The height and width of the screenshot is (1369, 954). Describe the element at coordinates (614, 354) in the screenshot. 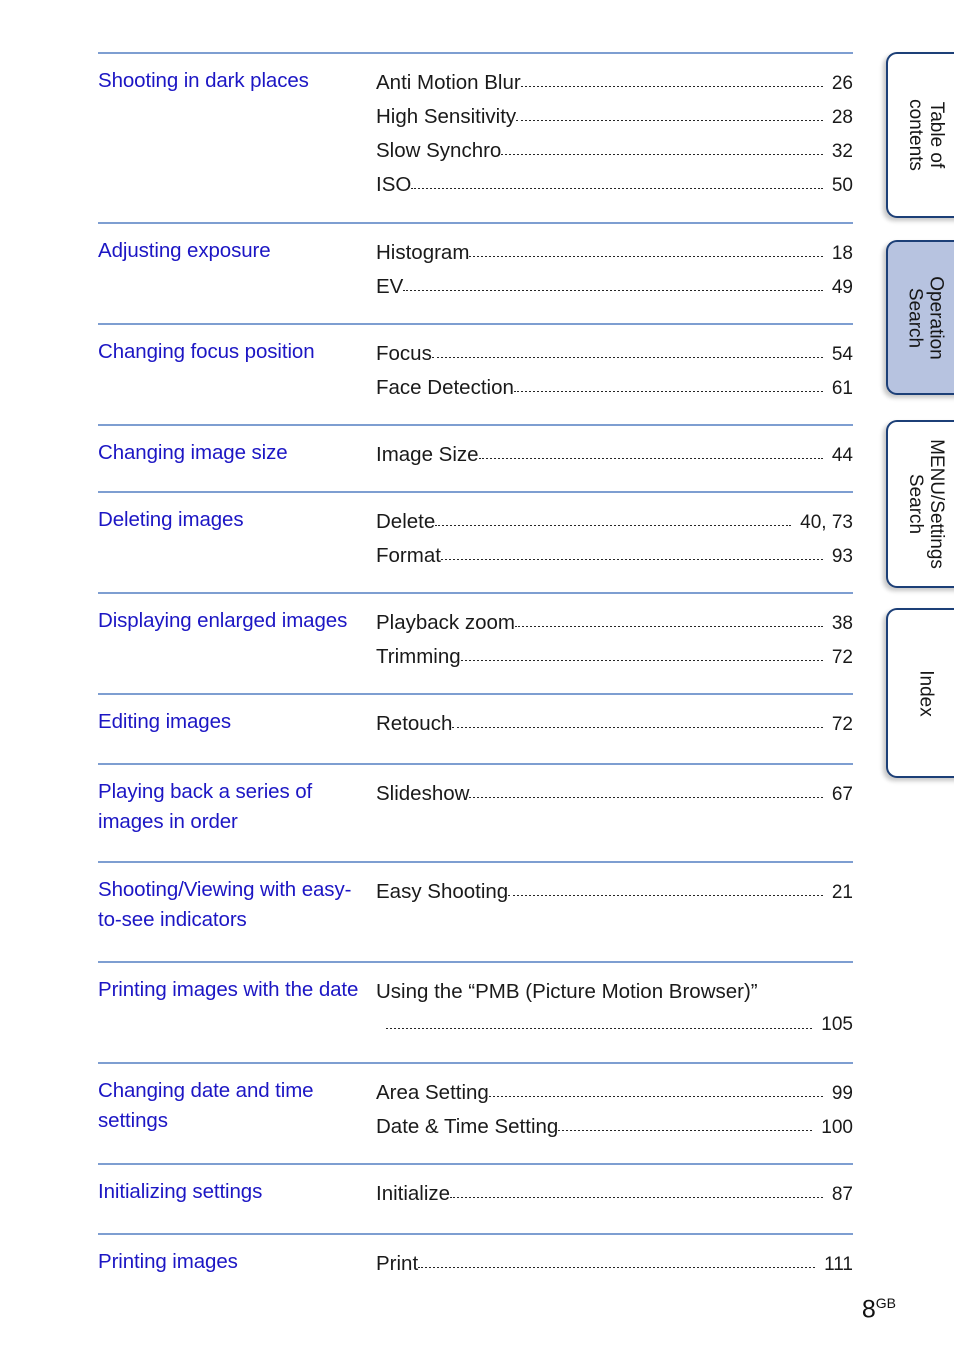

I see `list-item: Focus 54` at that location.